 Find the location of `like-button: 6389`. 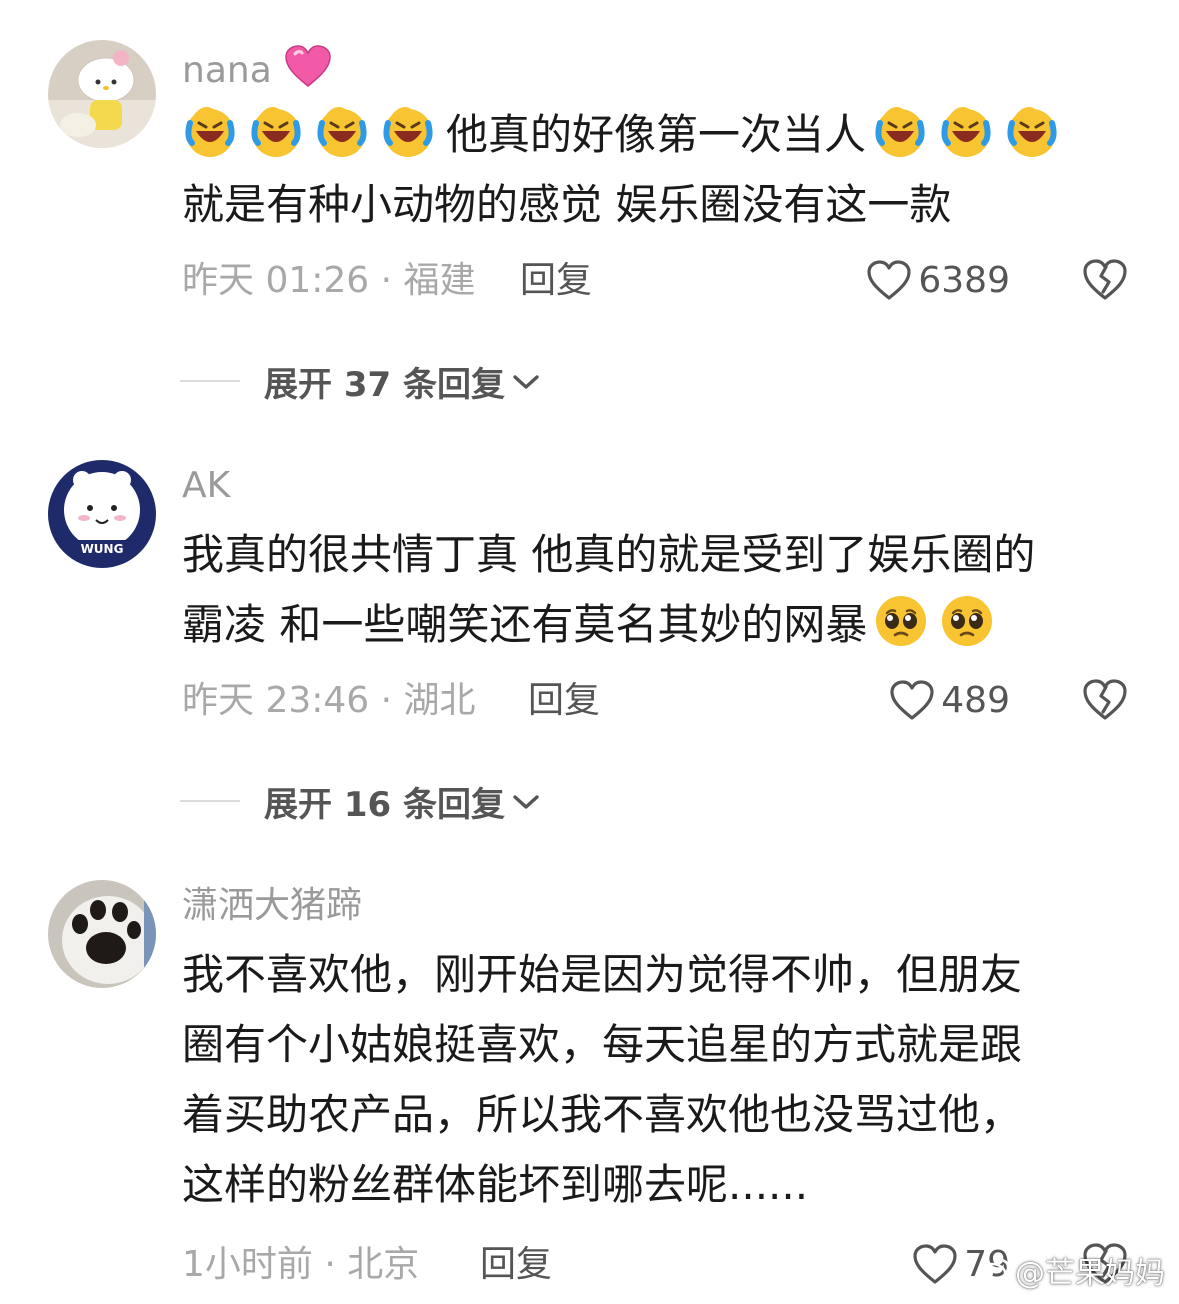

like-button: 6389 is located at coordinates (938, 281).